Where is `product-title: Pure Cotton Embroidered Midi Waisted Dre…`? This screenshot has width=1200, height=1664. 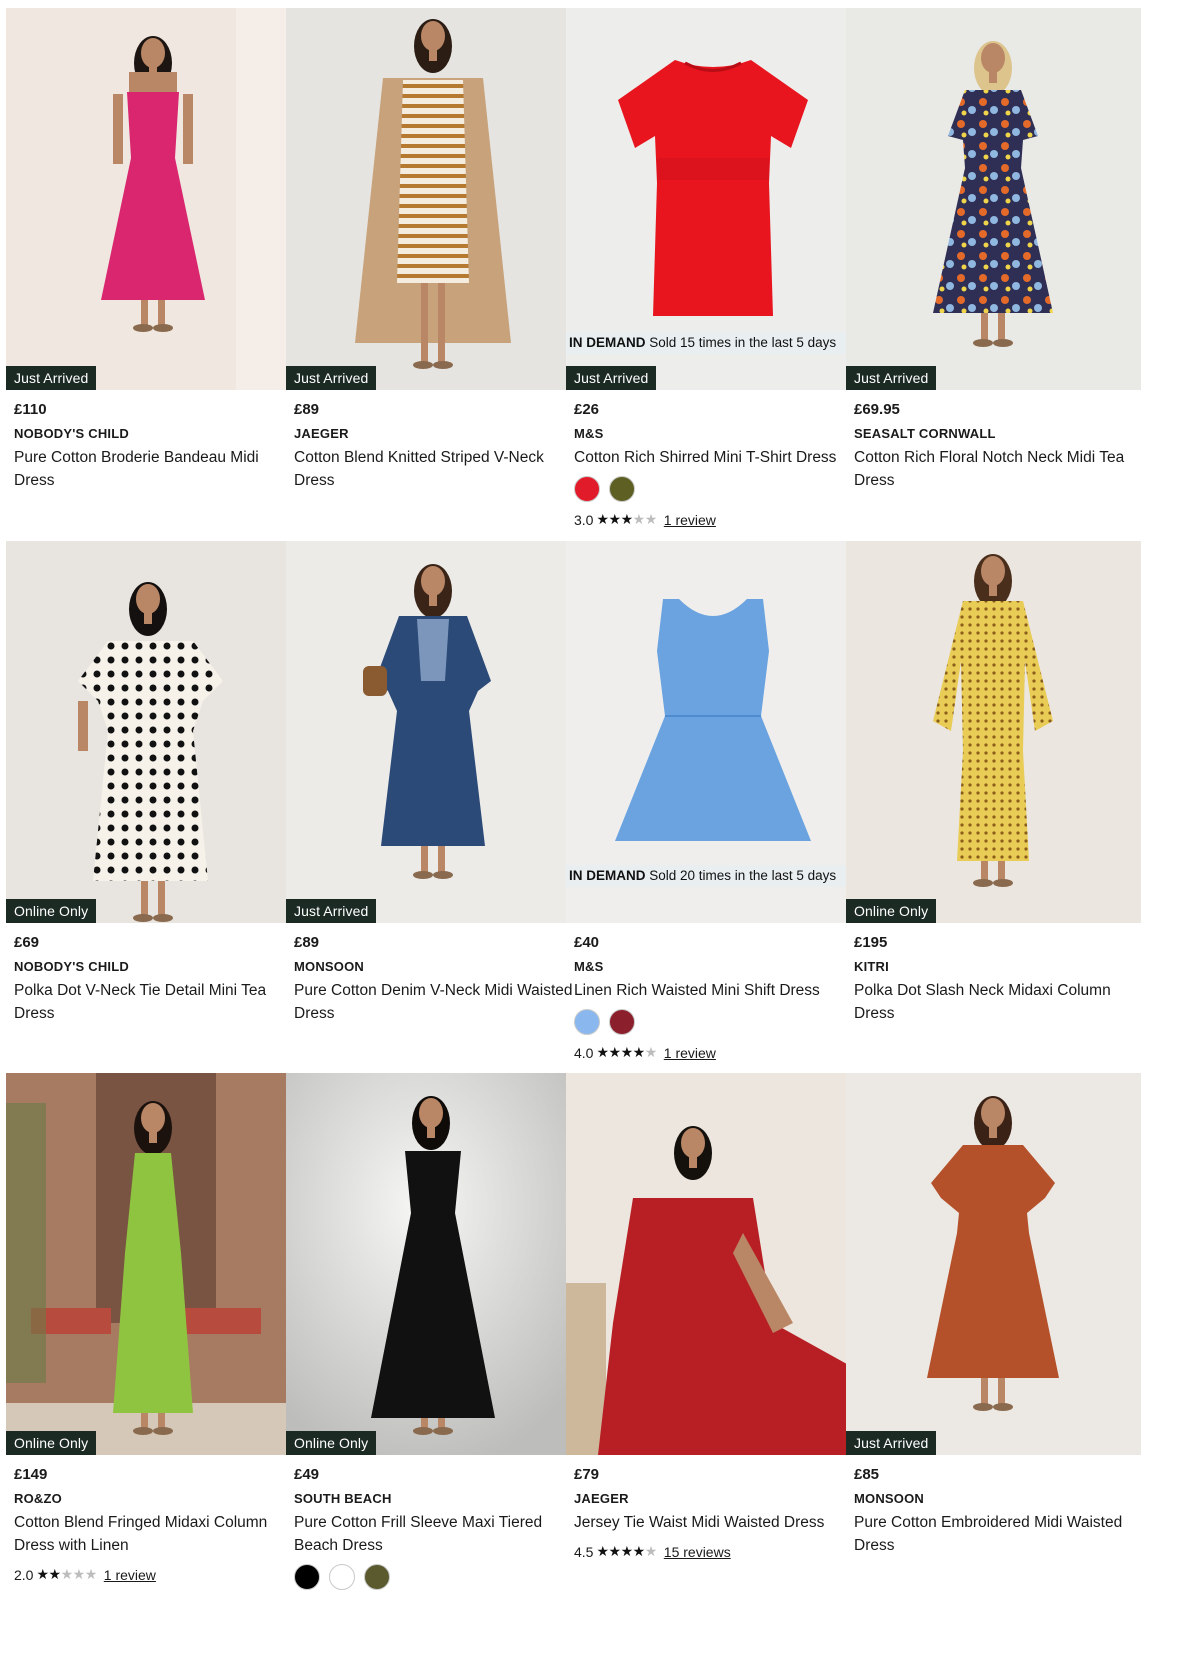
product-title: Pure Cotton Embroidered Midi Waisted Dre… is located at coordinates (993, 1534).